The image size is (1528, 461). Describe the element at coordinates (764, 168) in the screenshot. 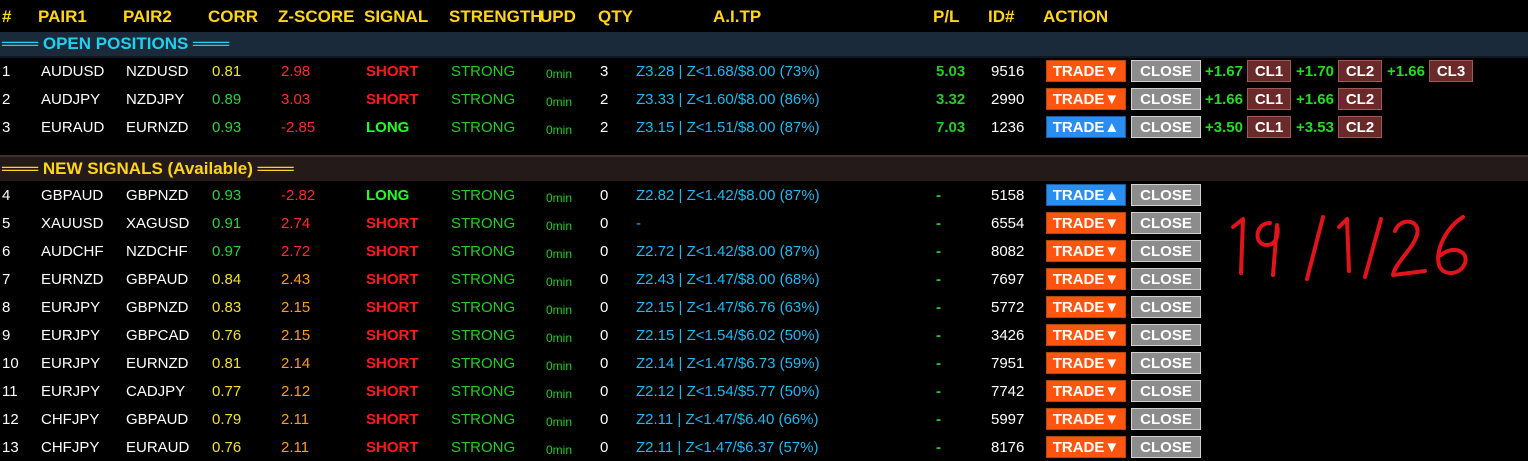

I see `section-new-signals: ═══ NEW SIGNALS (Available) ═══` at that location.